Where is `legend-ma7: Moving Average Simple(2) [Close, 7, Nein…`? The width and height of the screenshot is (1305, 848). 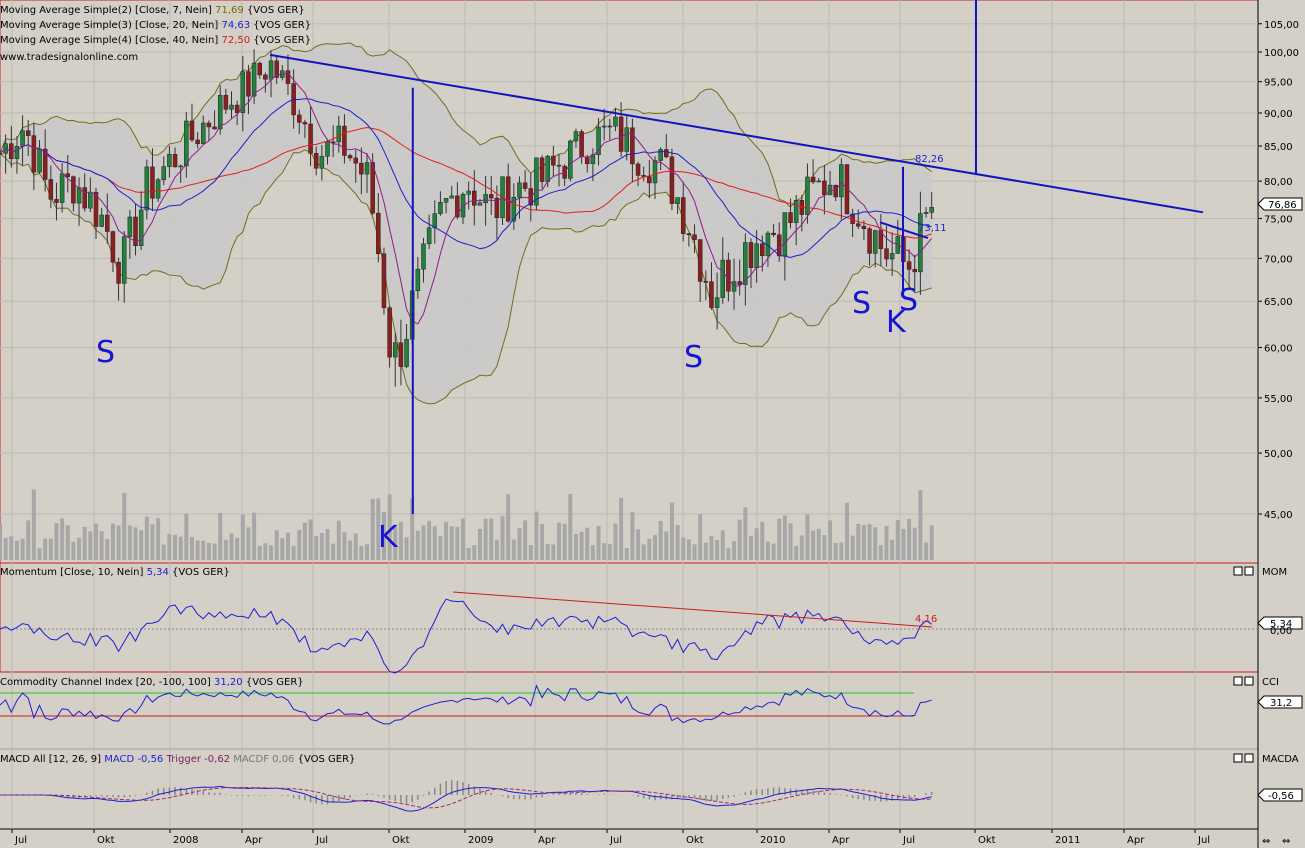
legend-ma7: Moving Average Simple(2) [Close, 7, Nein… is located at coordinates (152, 10).